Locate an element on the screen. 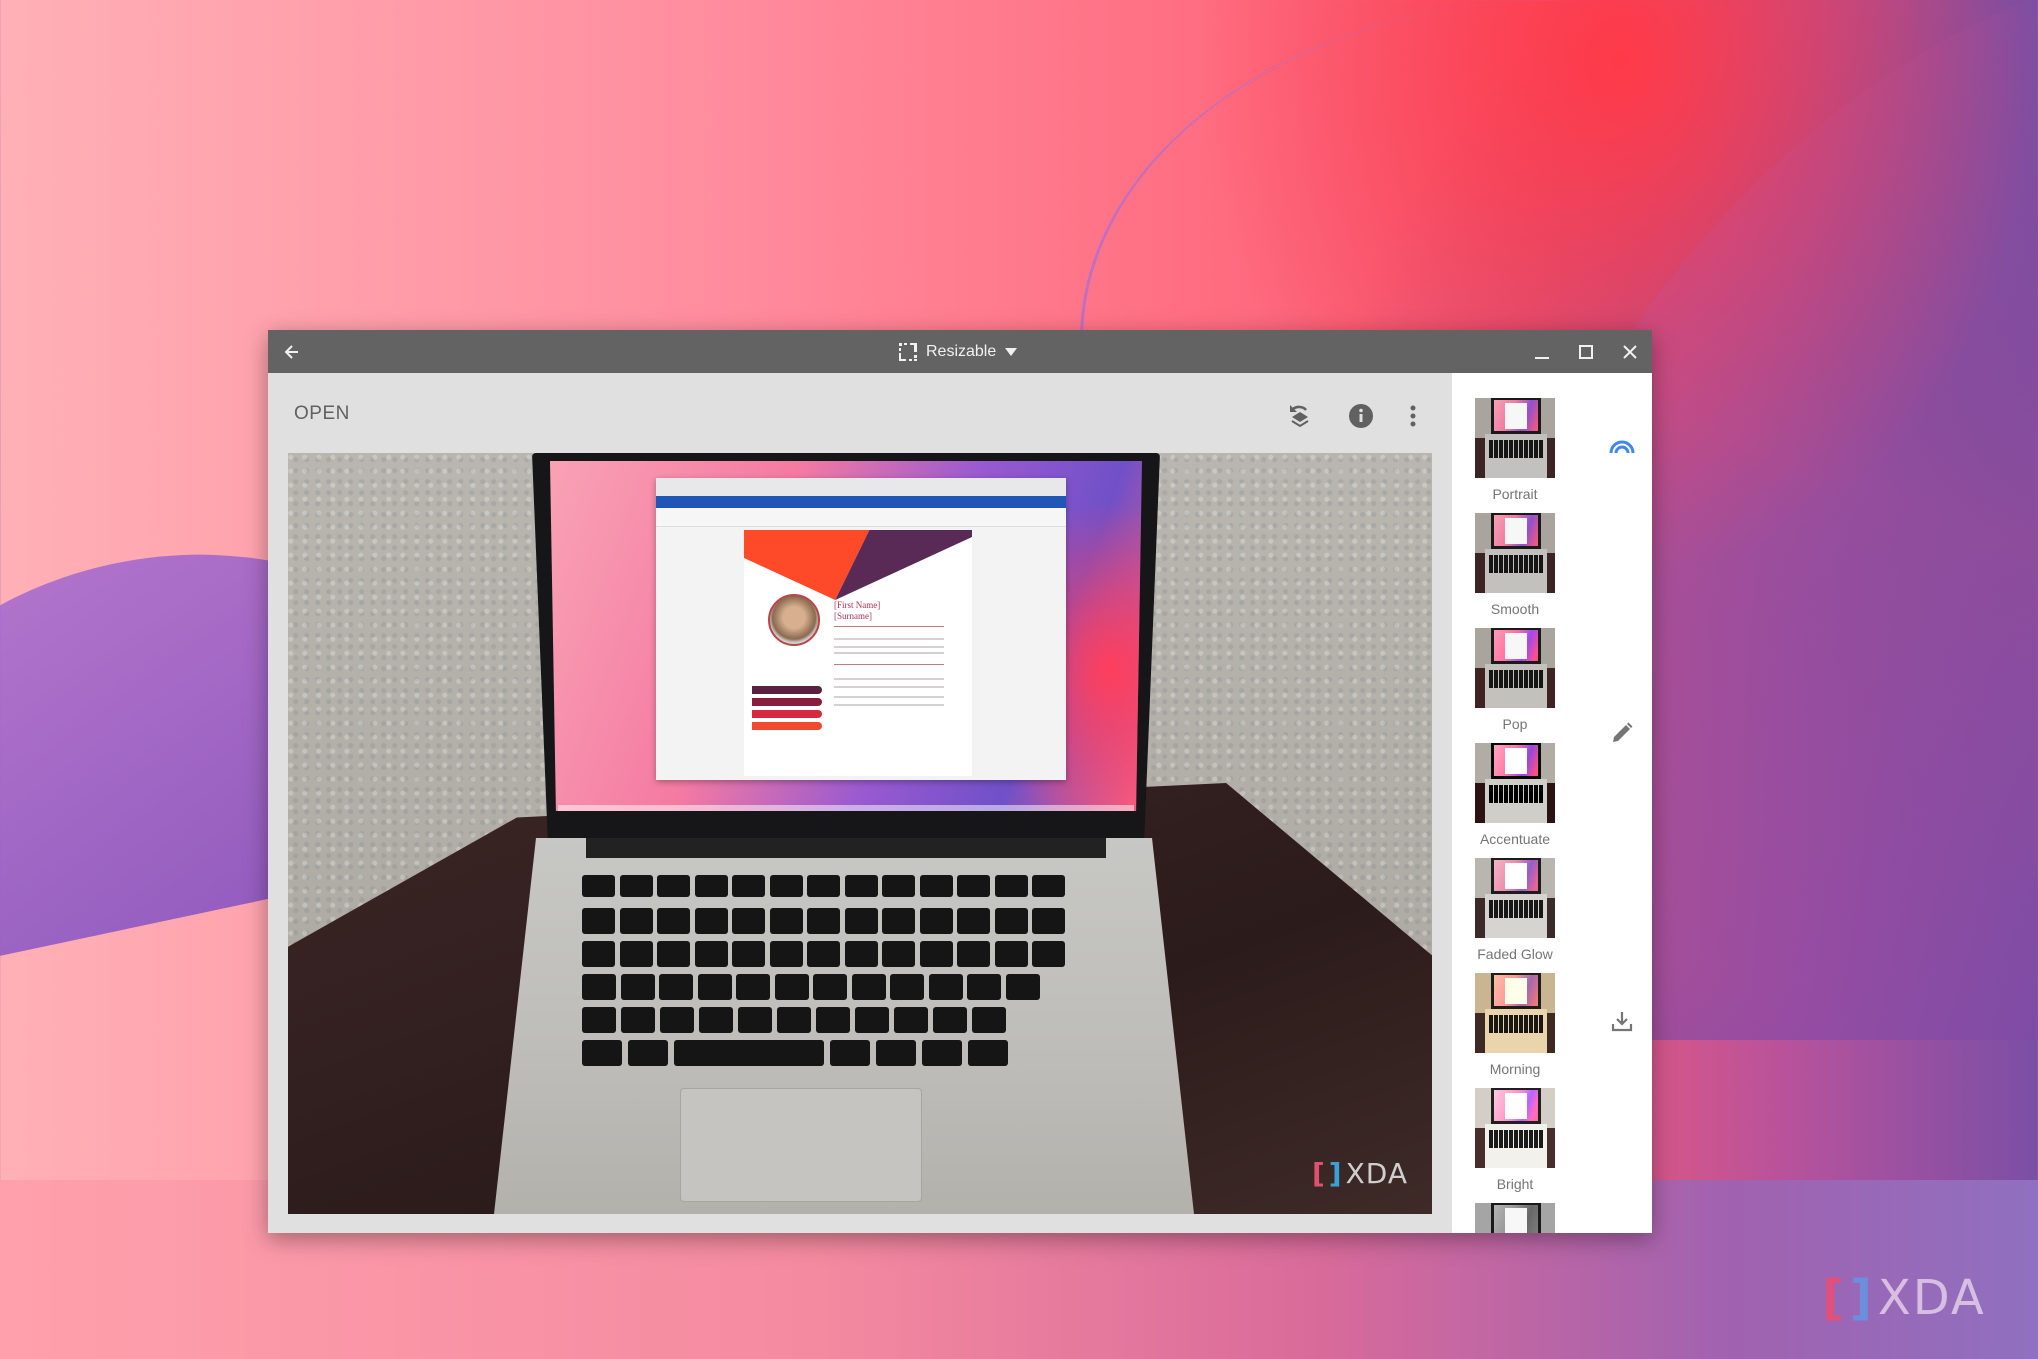  word-toolbar is located at coordinates (861, 517).